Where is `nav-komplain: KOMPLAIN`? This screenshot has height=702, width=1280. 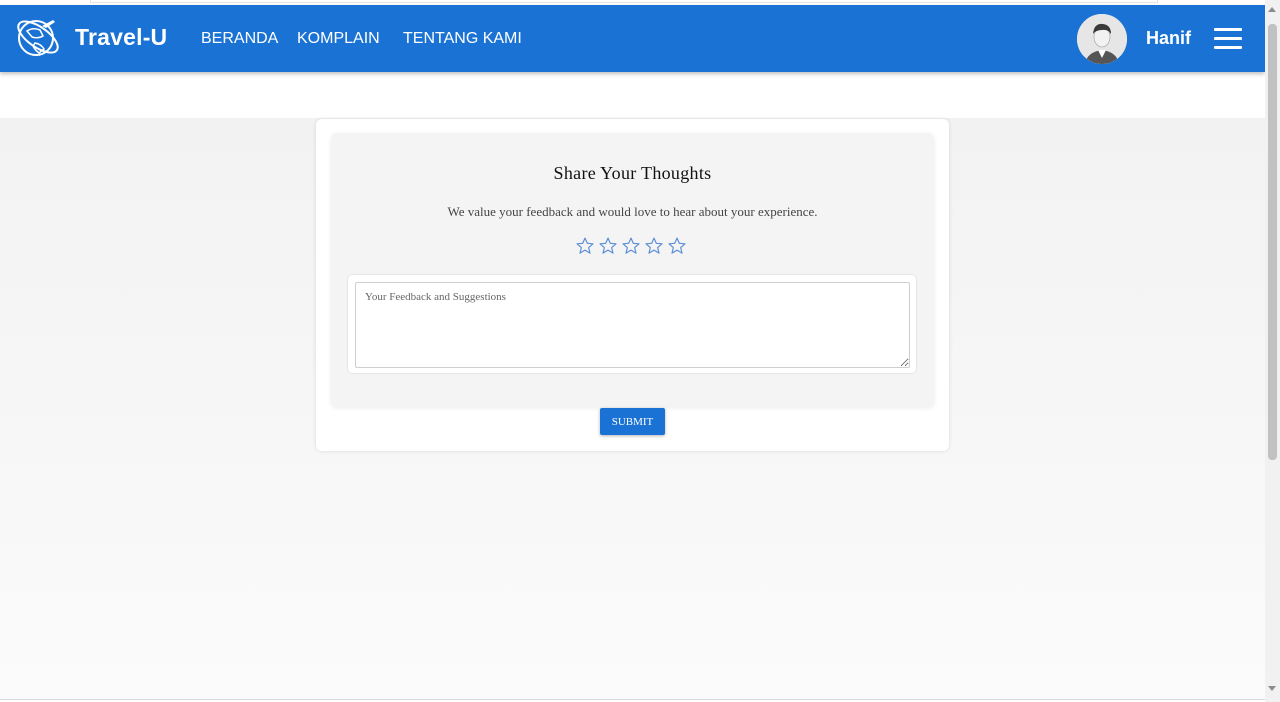
nav-komplain: KOMPLAIN is located at coordinates (338, 39).